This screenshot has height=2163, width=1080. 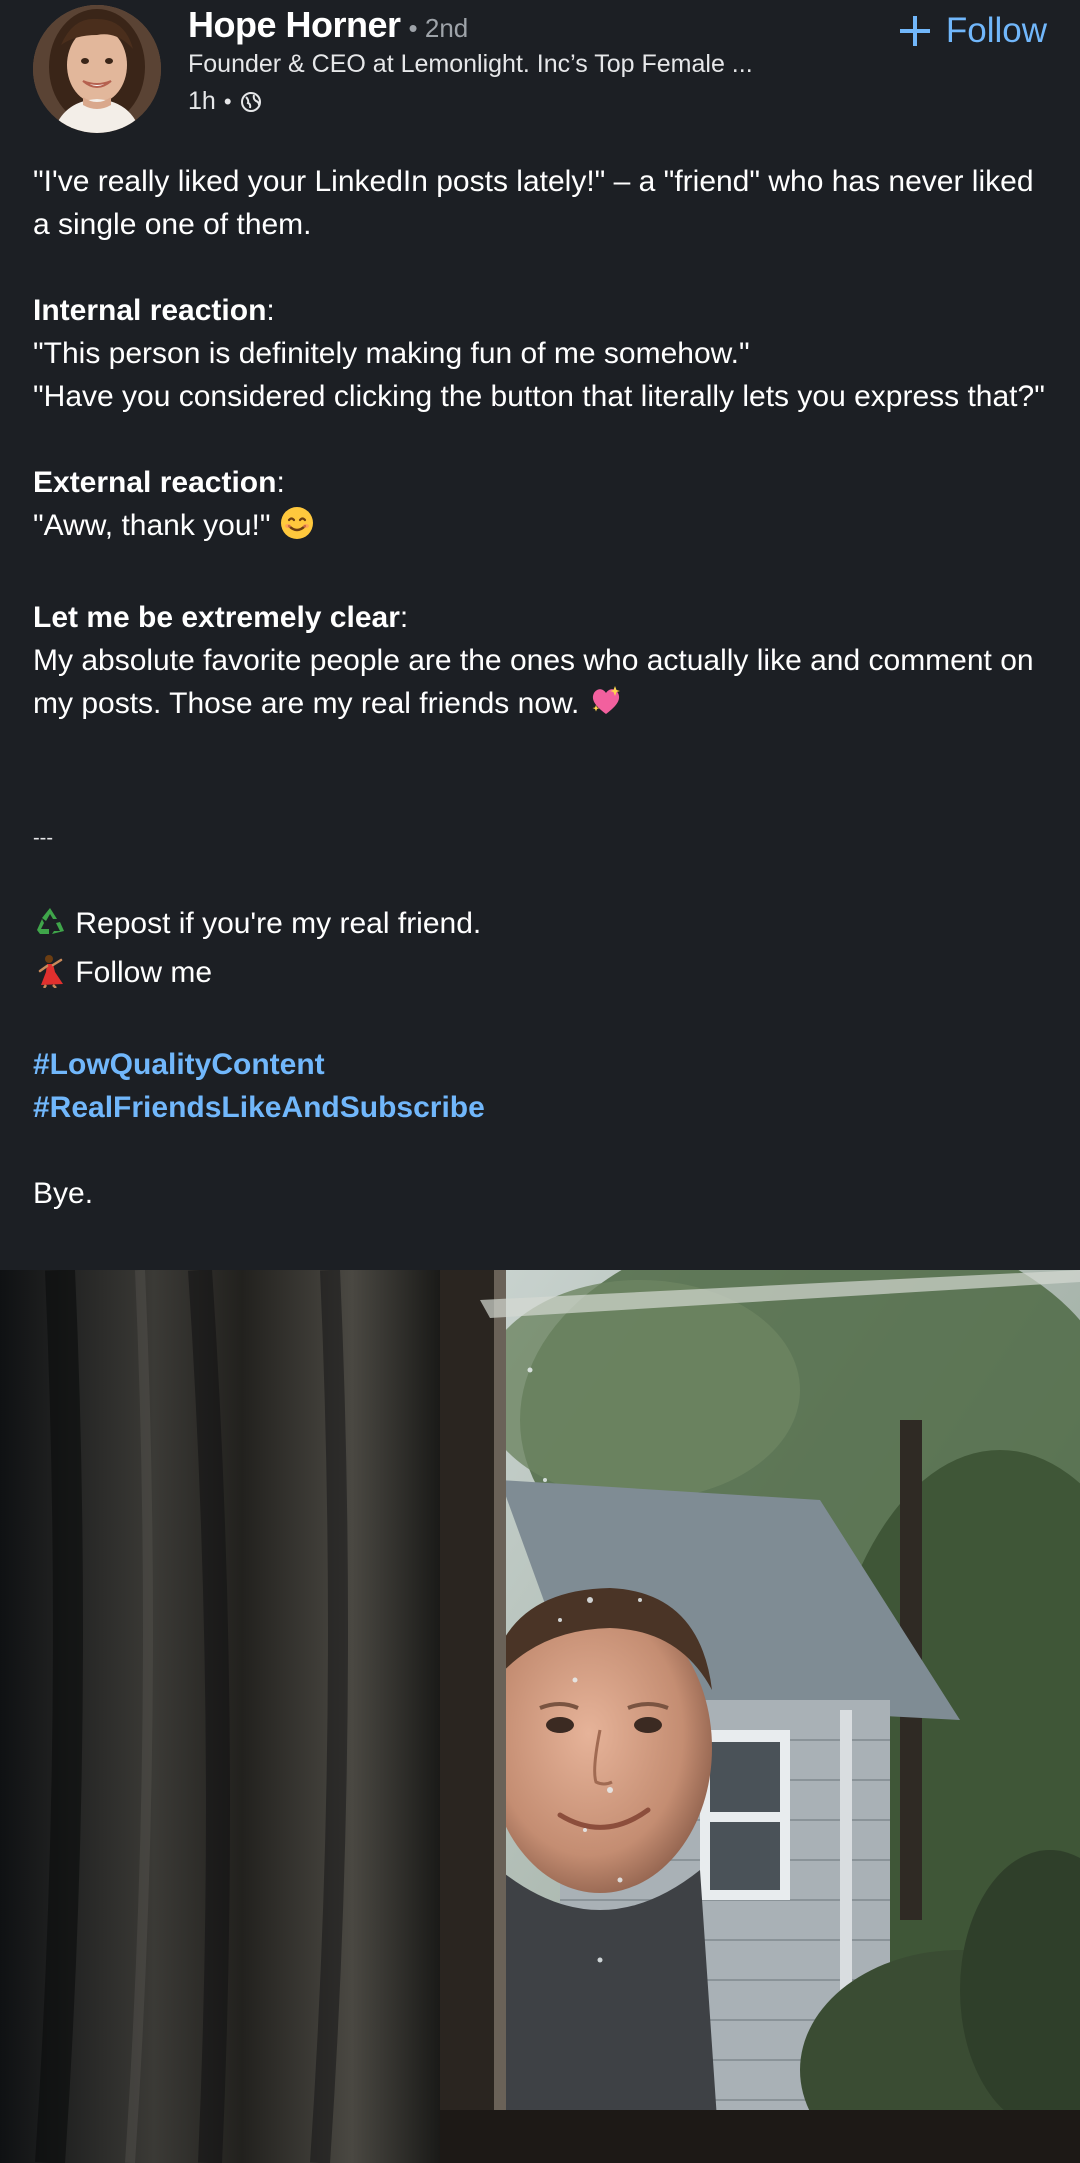 What do you see at coordinates (63, 1193) in the screenshot?
I see `closing-line: Bye.` at bounding box center [63, 1193].